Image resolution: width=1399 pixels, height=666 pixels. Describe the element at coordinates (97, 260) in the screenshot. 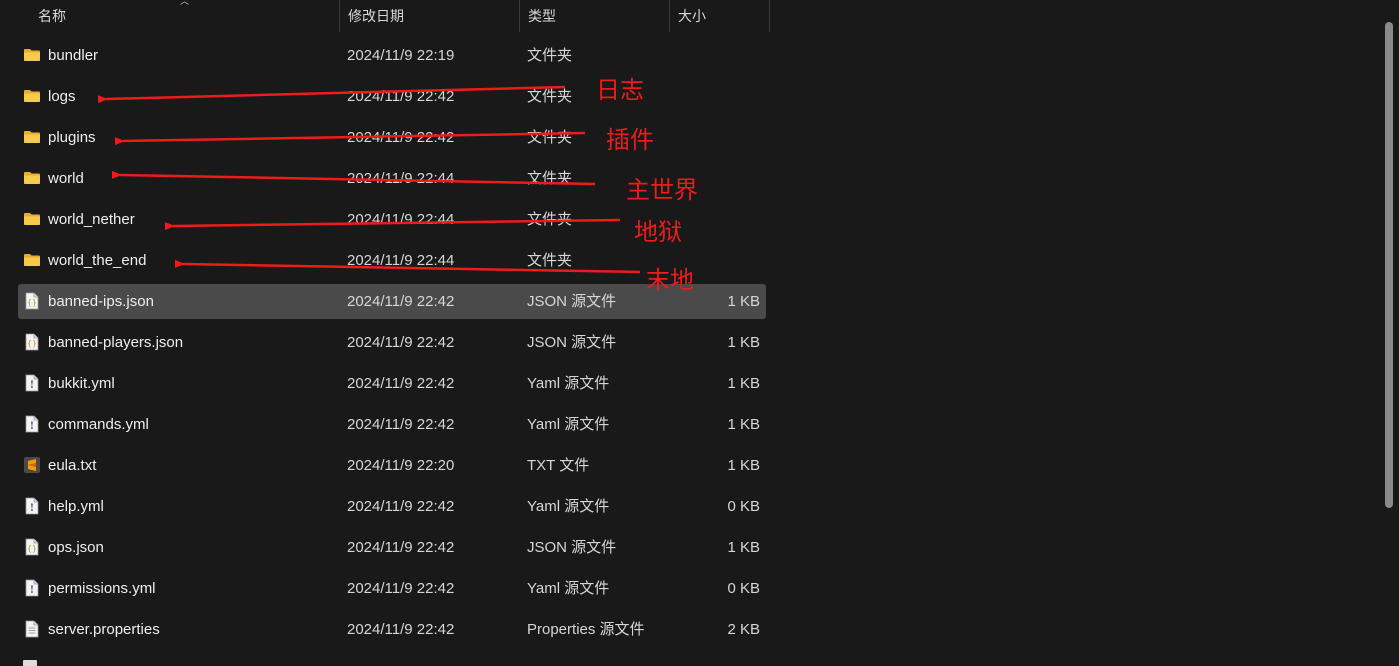

I see `file-name: world_the_end` at that location.